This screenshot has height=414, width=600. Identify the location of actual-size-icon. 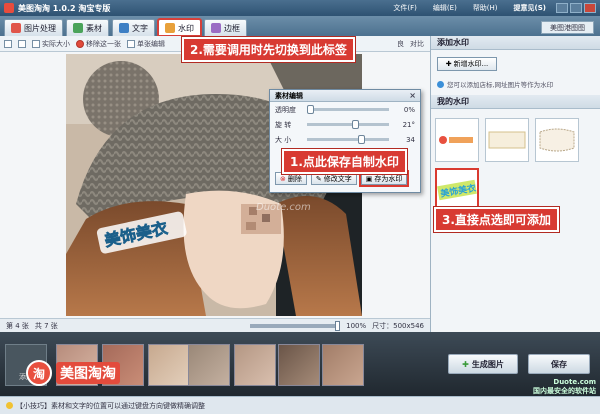
(36, 43).